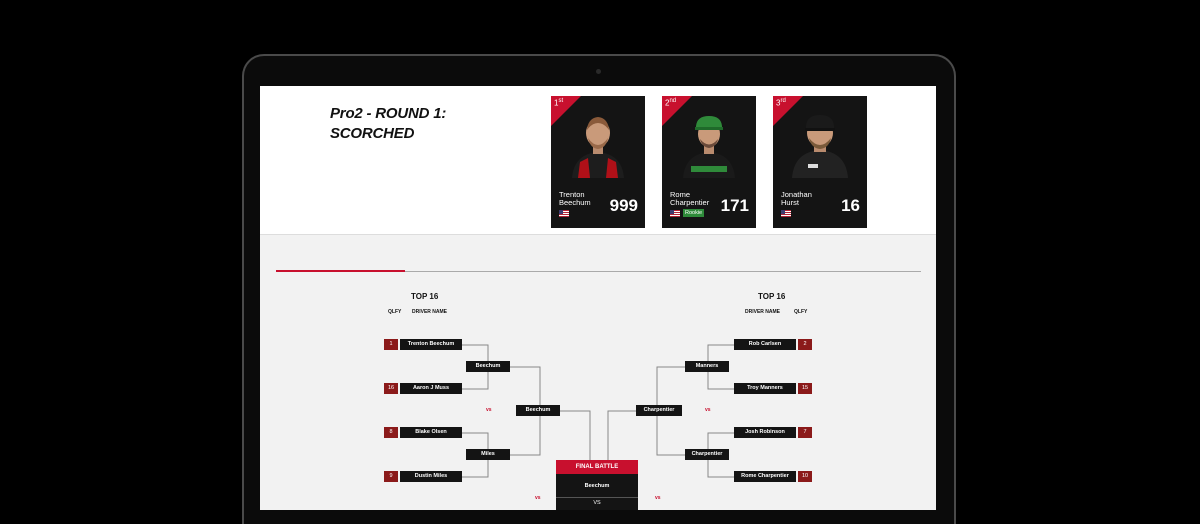 Image resolution: width=1200 pixels, height=524 pixels. I want to click on bracket-slot-driver: Troy Manners, so click(765, 388).